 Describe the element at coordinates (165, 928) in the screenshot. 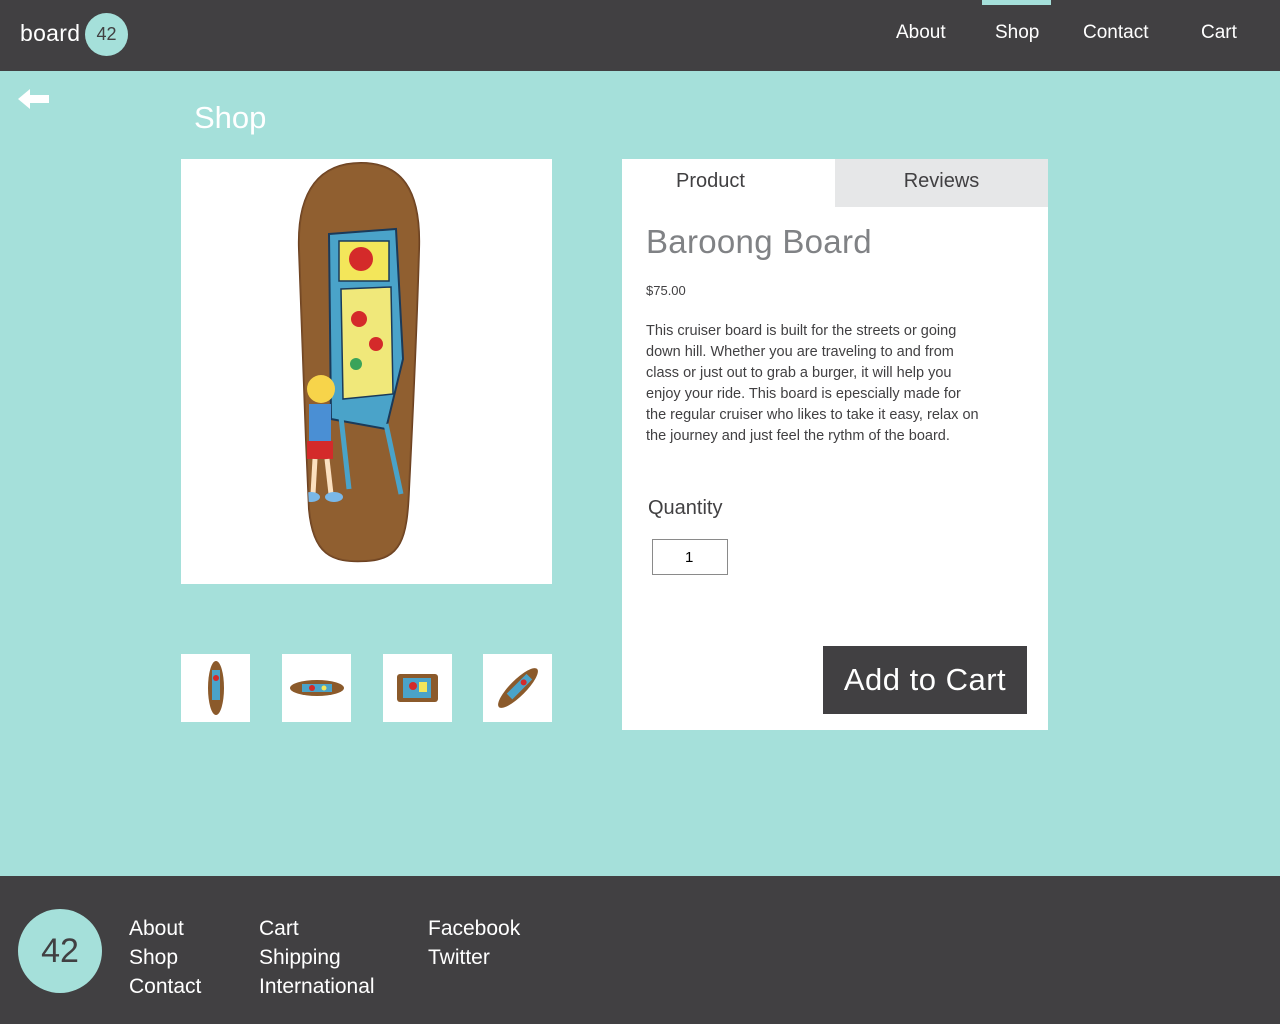

I see `footer-link-about: About` at that location.